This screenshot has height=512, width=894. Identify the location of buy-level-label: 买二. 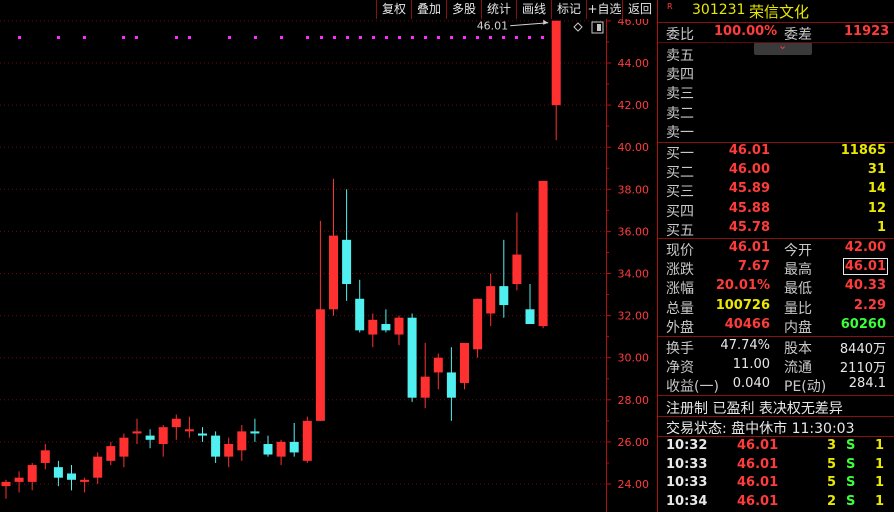
(680, 173).